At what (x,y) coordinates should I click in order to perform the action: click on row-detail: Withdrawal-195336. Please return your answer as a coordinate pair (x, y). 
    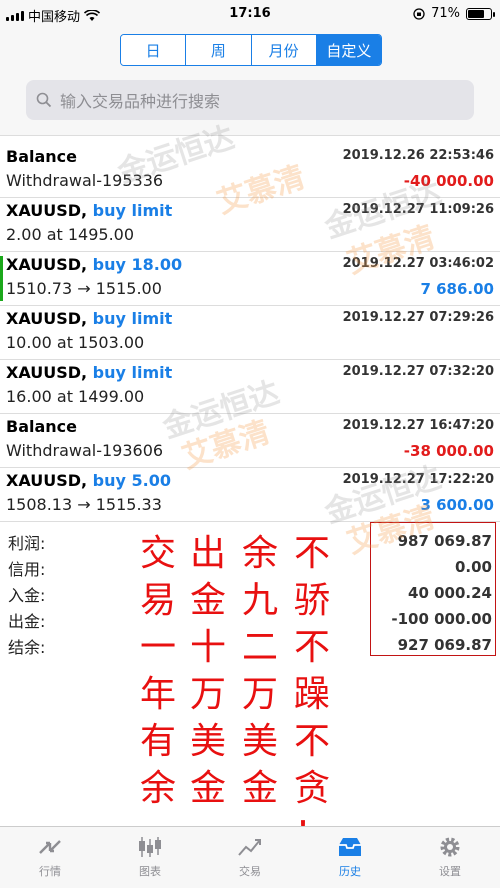
    Looking at the image, I should click on (85, 180).